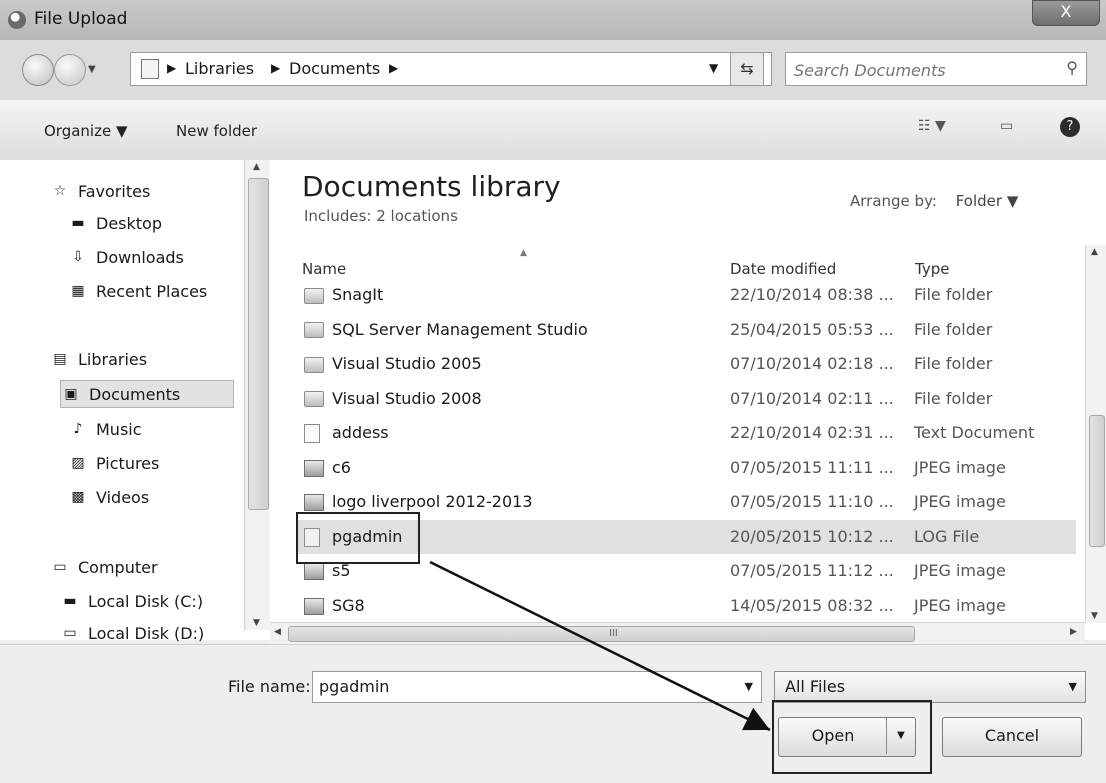 Image resolution: width=1106 pixels, height=783 pixels. Describe the element at coordinates (341, 467) in the screenshot. I see `file-name: c6` at that location.